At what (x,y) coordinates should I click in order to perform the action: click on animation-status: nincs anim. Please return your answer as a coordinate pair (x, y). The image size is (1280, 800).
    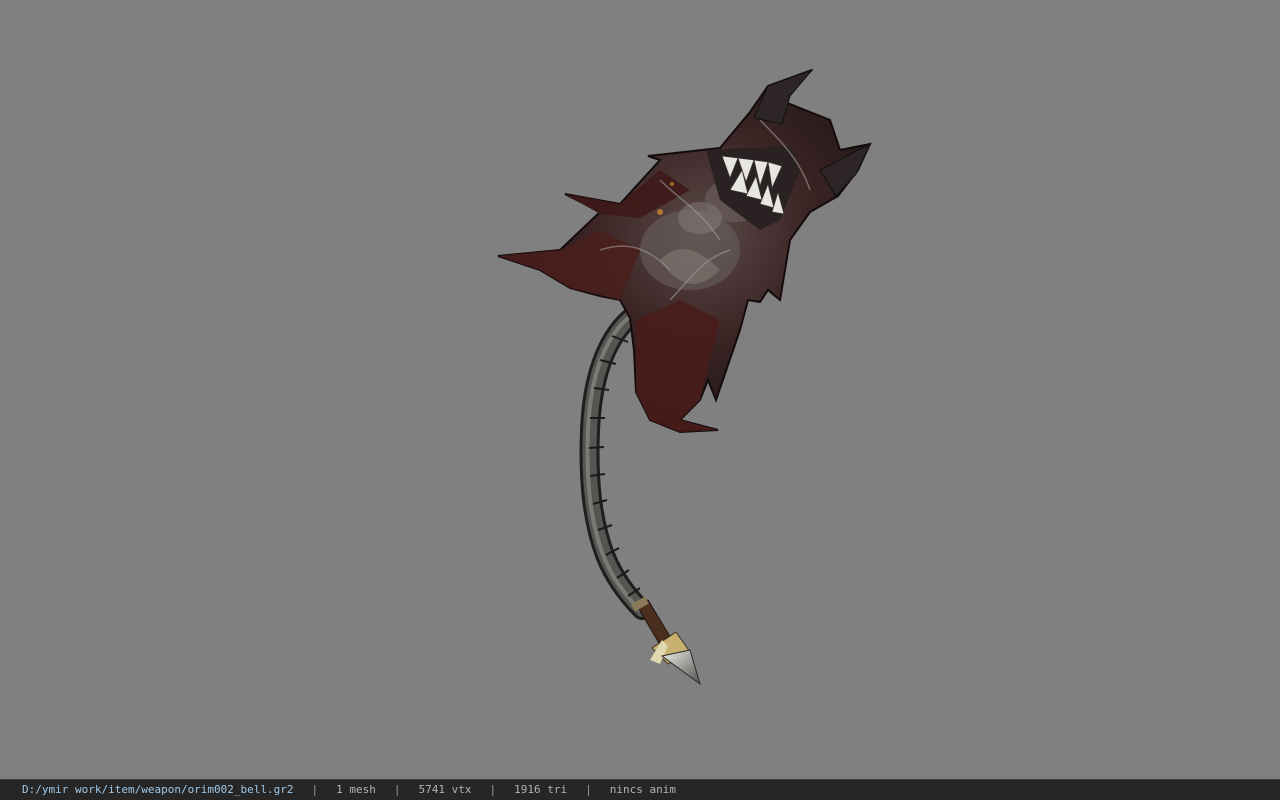
    Looking at the image, I should click on (642, 789).